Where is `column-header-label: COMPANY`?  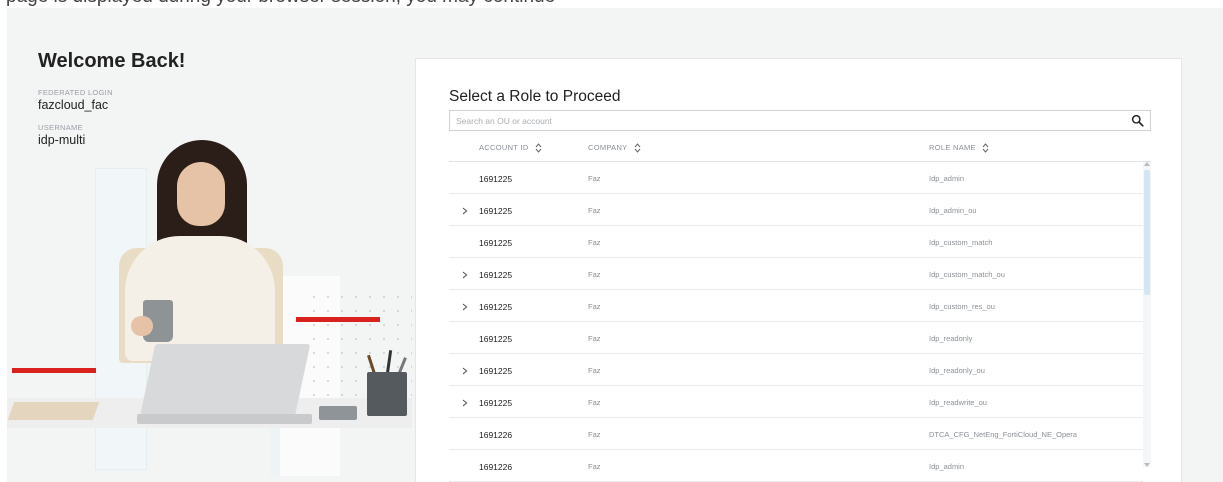
column-header-label: COMPANY is located at coordinates (608, 147).